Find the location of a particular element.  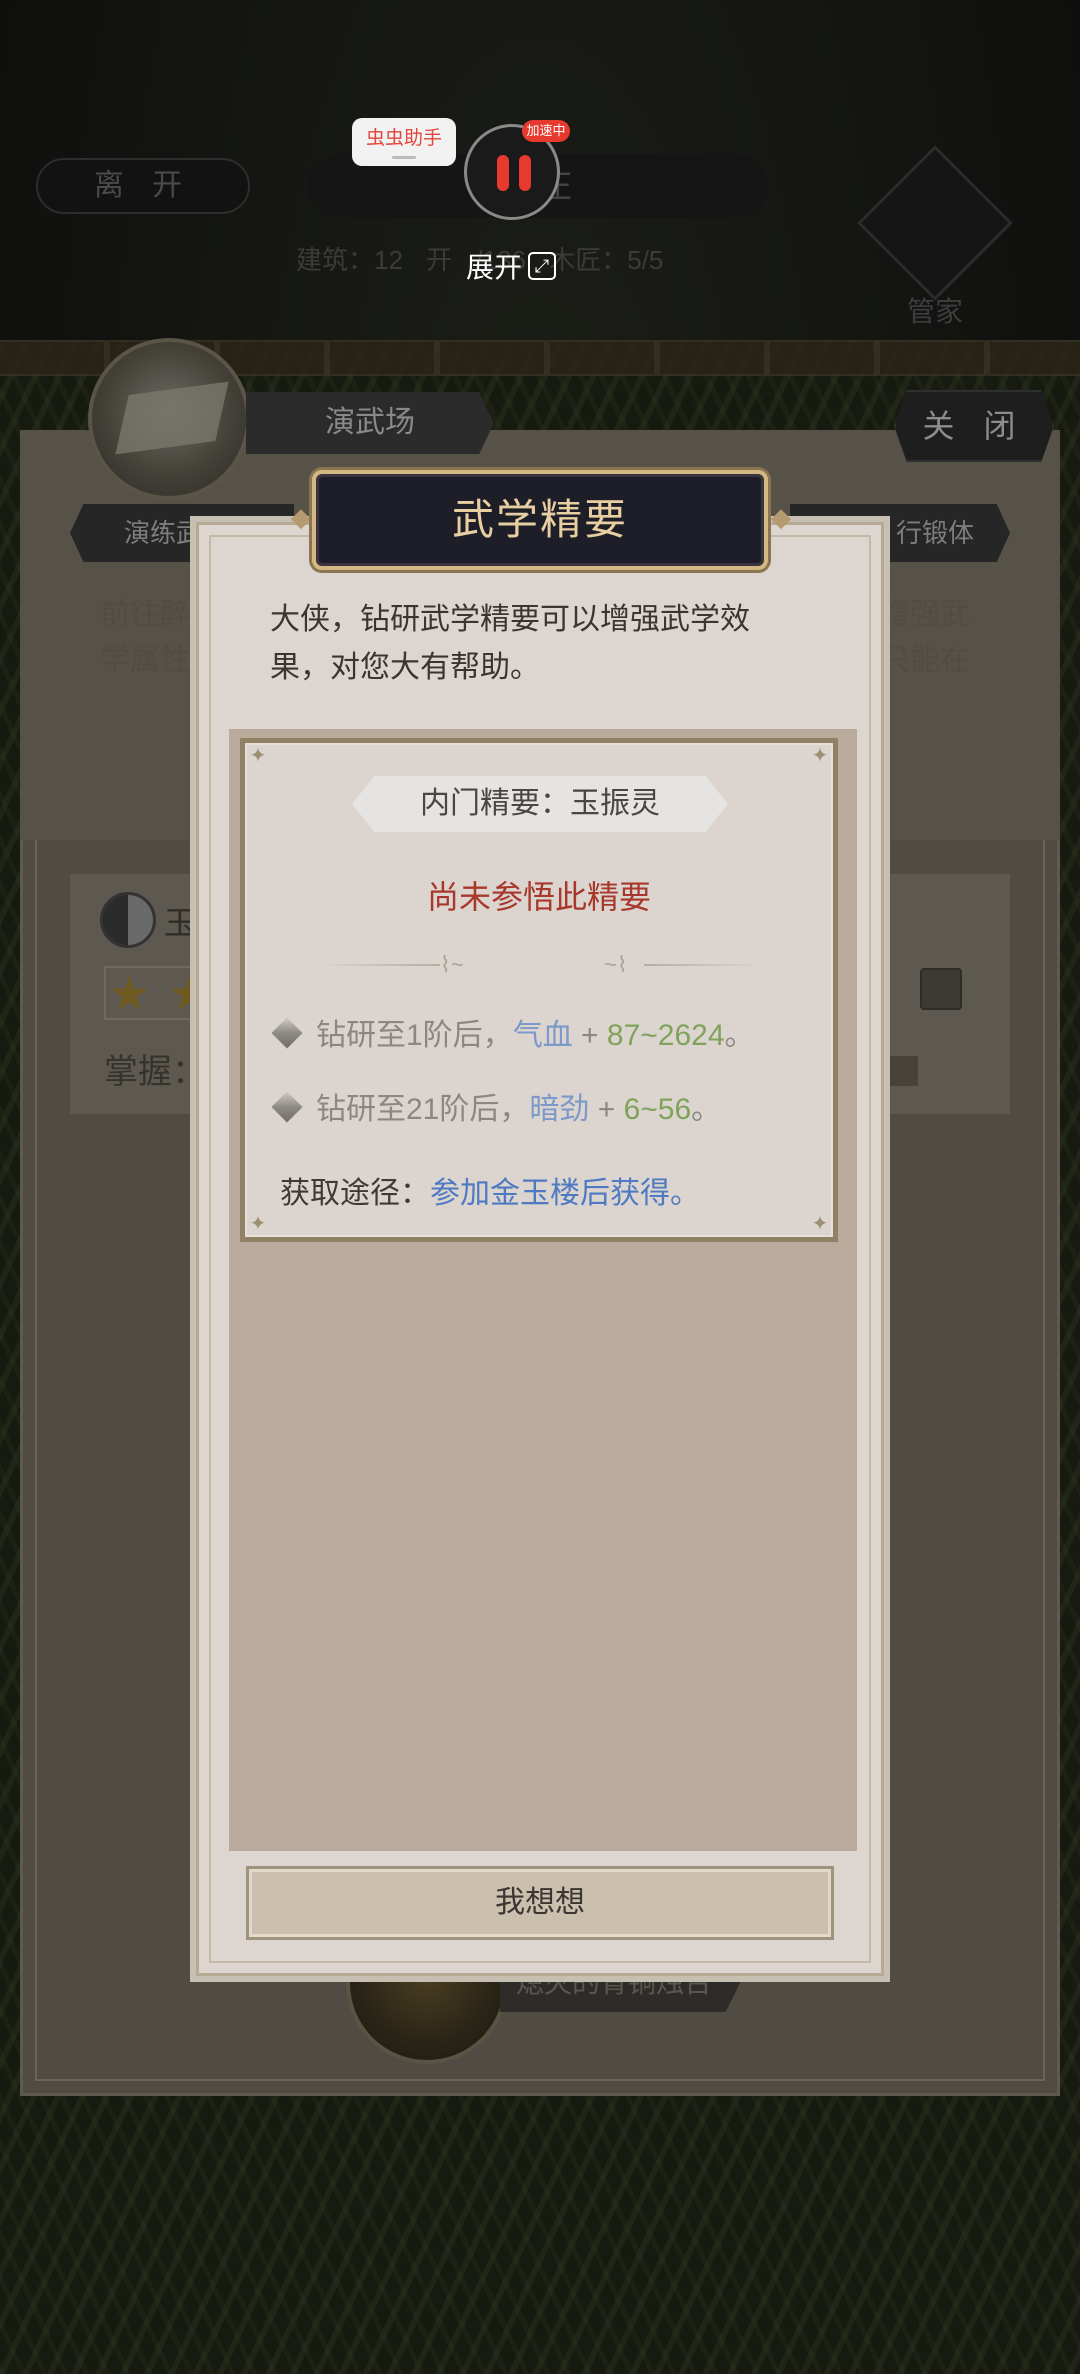

divider-right is located at coordinates (704, 965).